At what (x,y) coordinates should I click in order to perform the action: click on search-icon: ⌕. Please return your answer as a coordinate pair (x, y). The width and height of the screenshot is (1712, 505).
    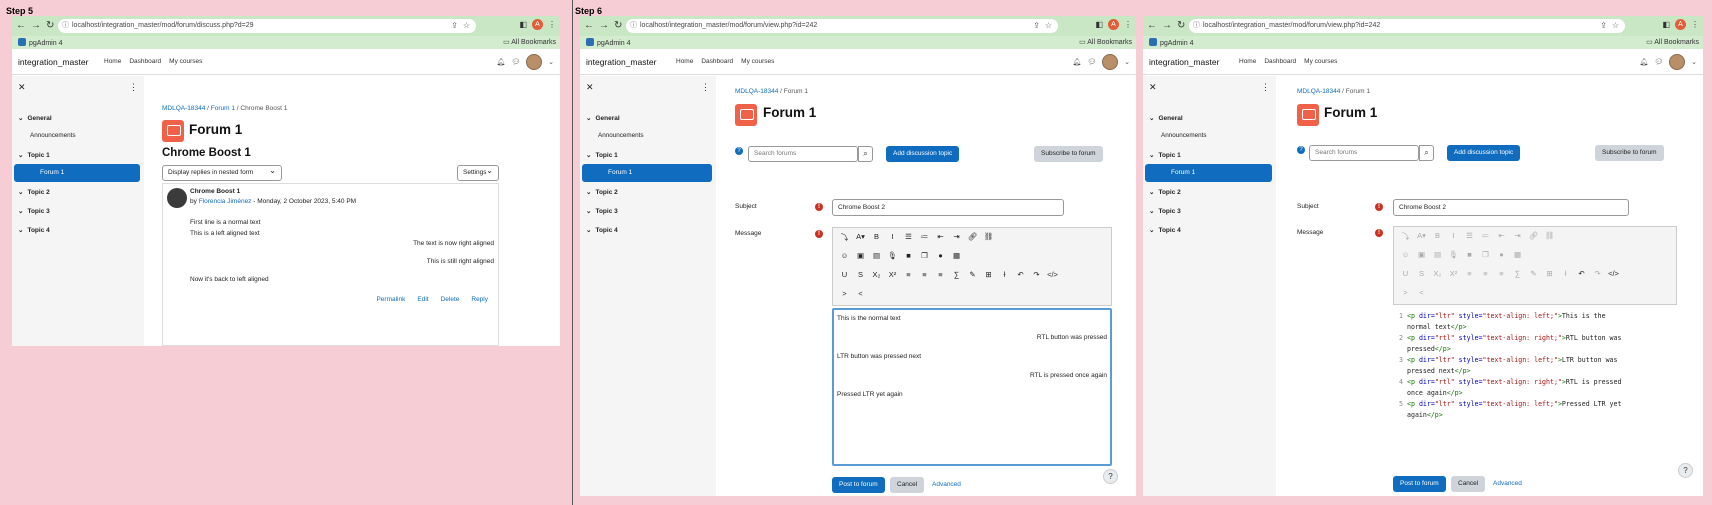
    Looking at the image, I should click on (865, 154).